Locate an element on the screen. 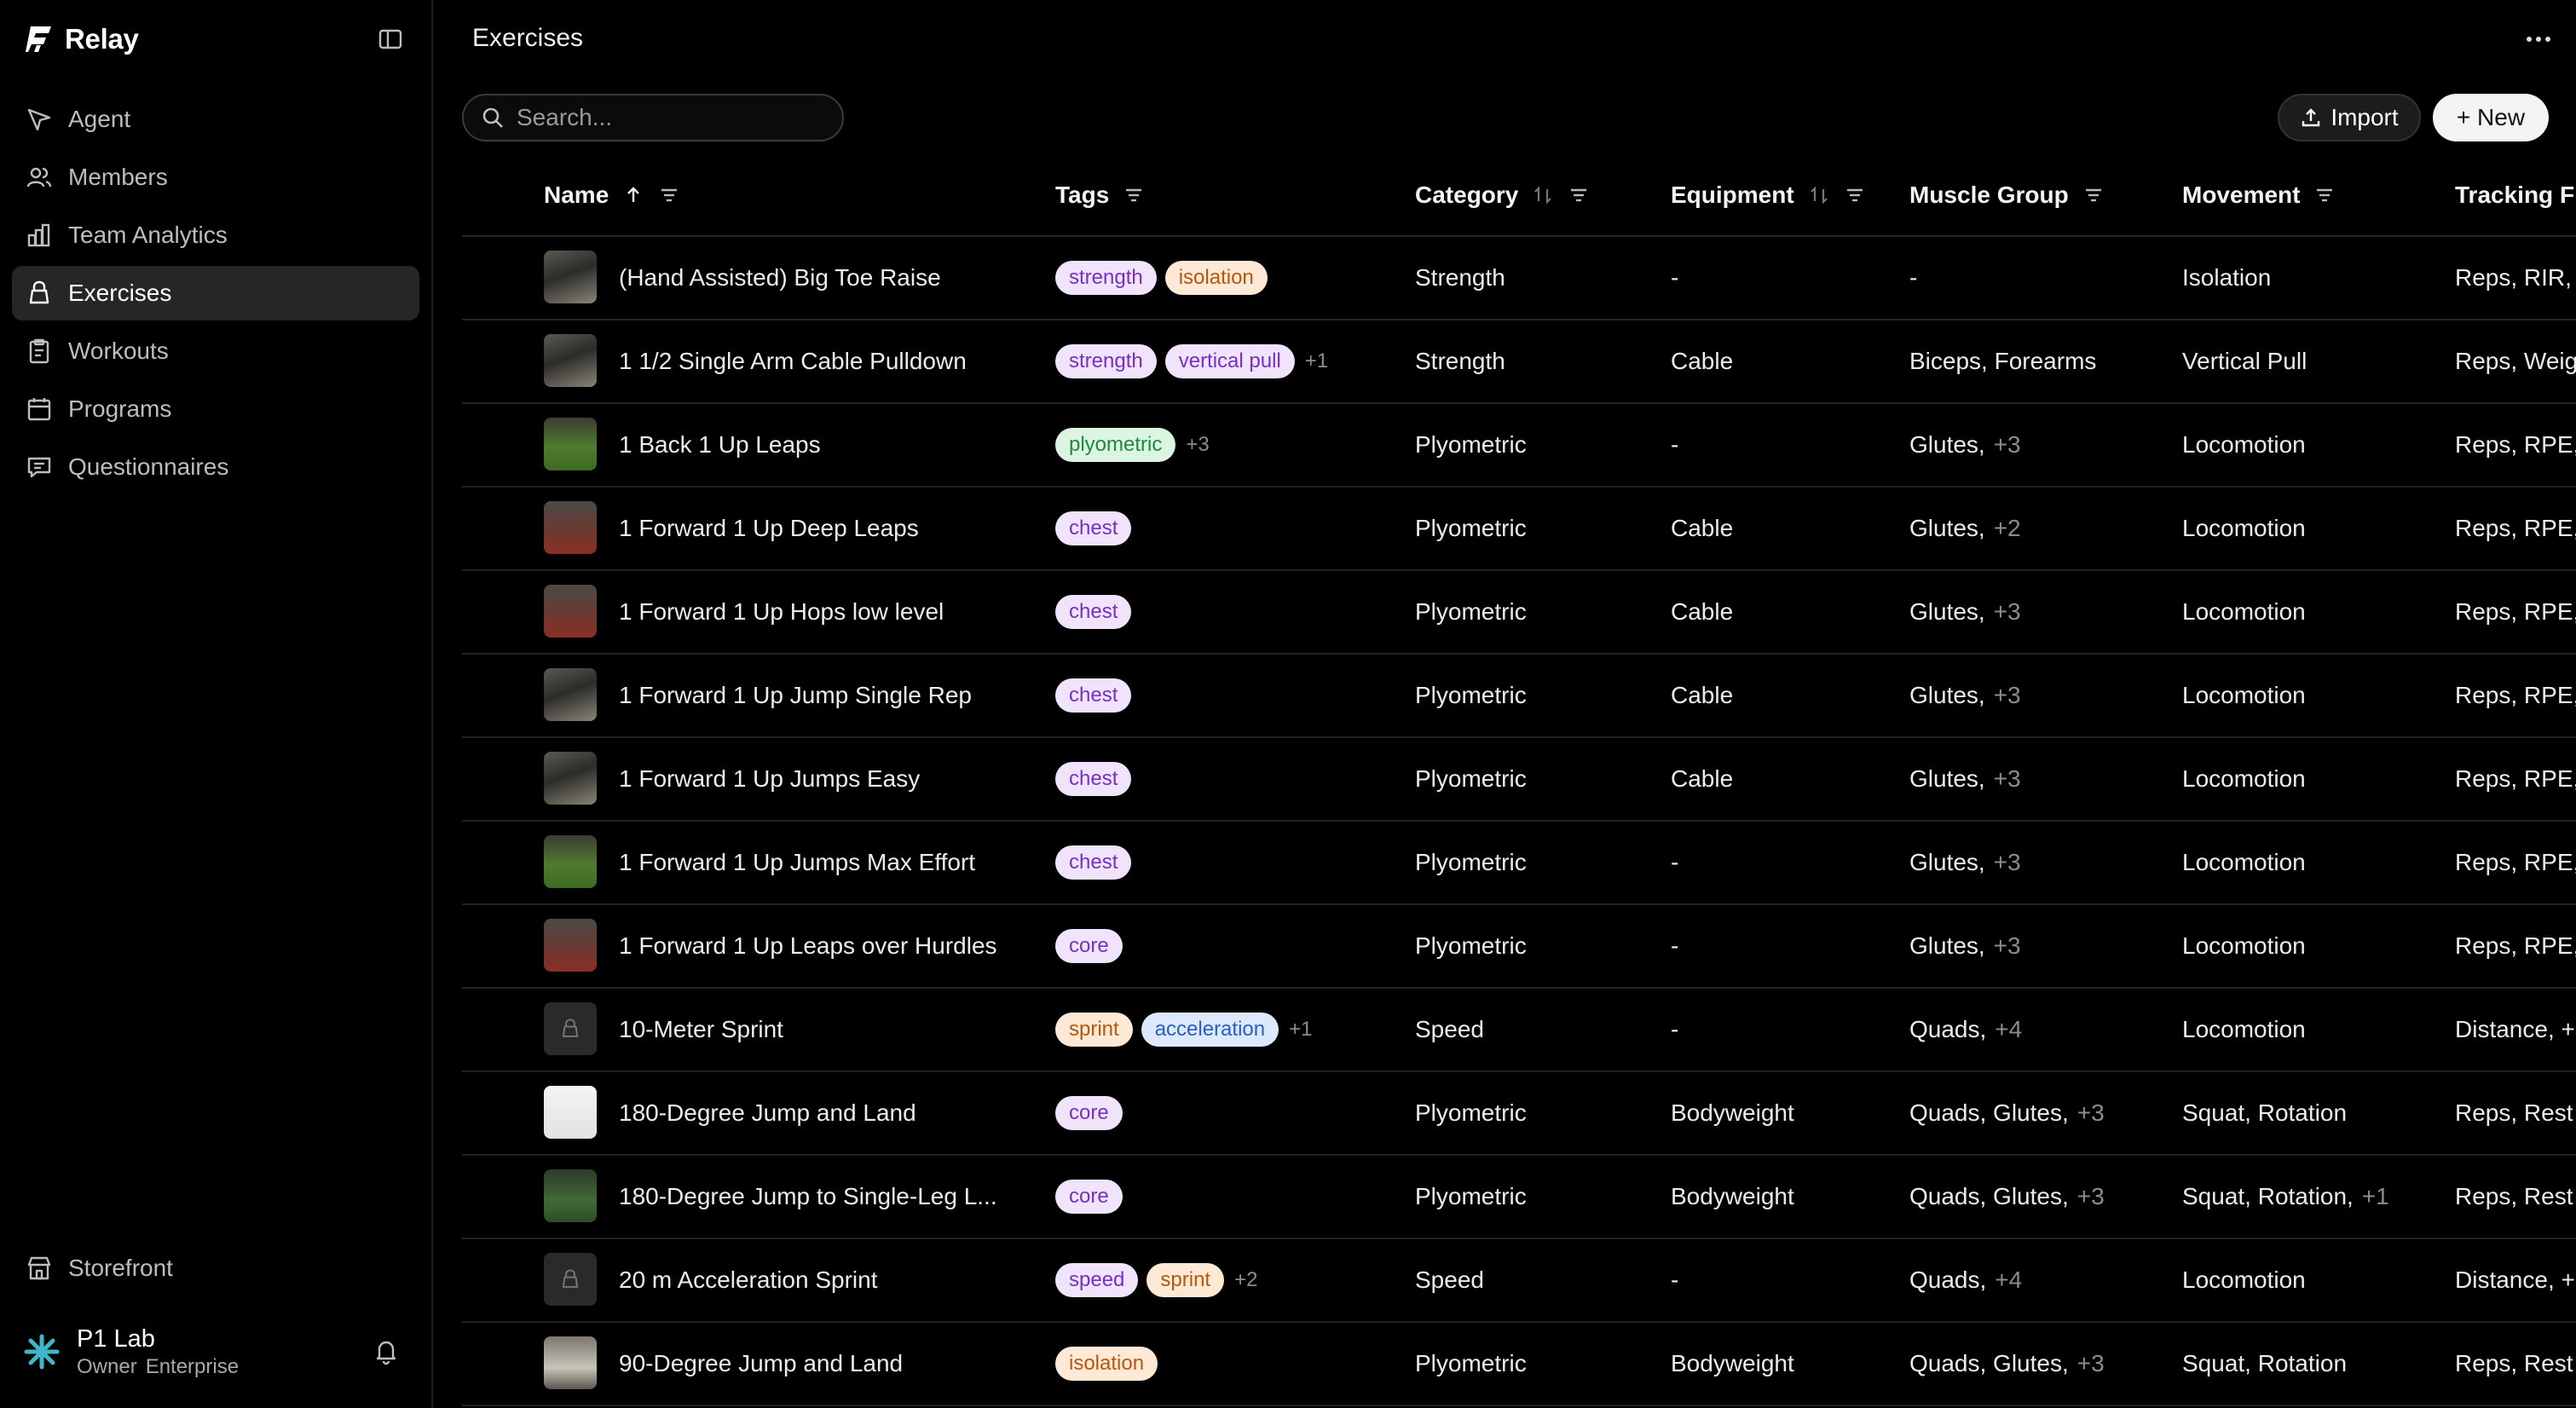 This screenshot has width=2576, height=1408. account-switcher: P1 Lab Owner Enterprise is located at coordinates (218, 1352).